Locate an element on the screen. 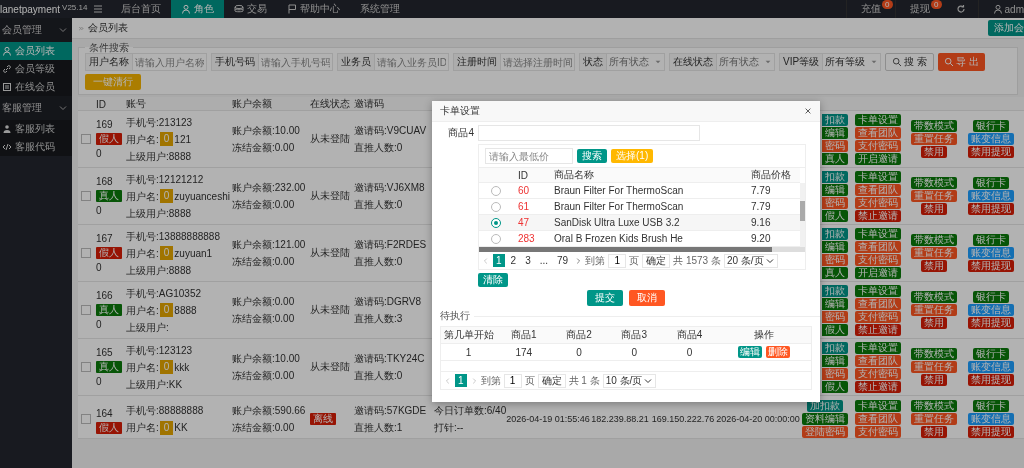  action-button: 开启邀请 is located at coordinates (878, 158).